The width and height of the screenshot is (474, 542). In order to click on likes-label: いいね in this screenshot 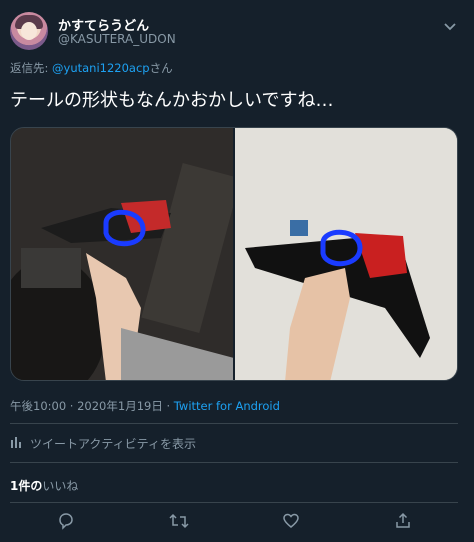, I will do `click(60, 486)`.